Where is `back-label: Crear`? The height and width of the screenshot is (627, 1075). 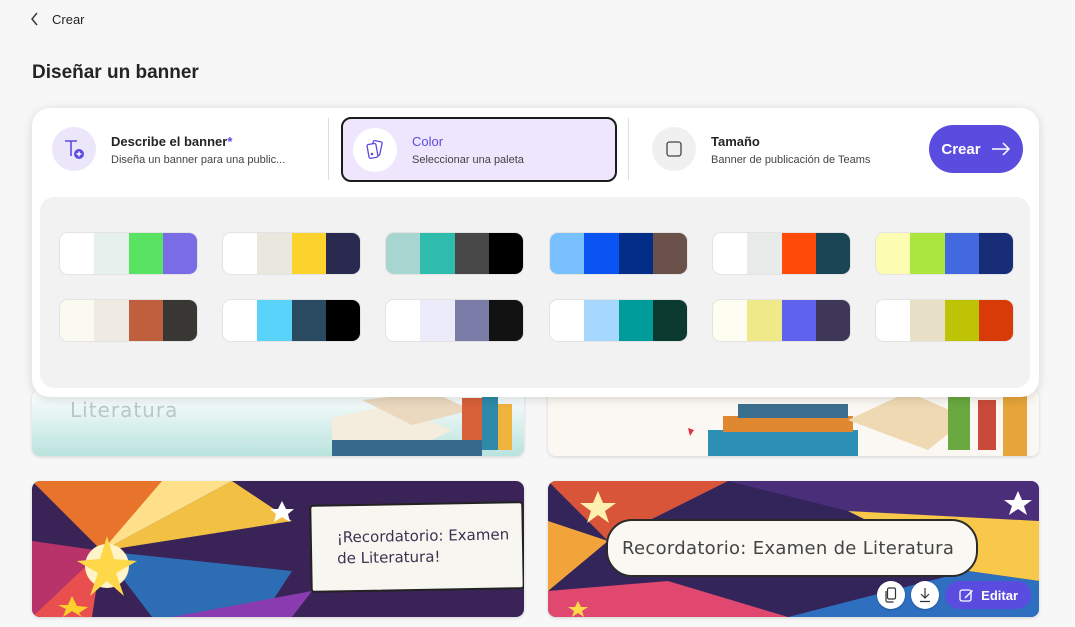 back-label: Crear is located at coordinates (68, 19).